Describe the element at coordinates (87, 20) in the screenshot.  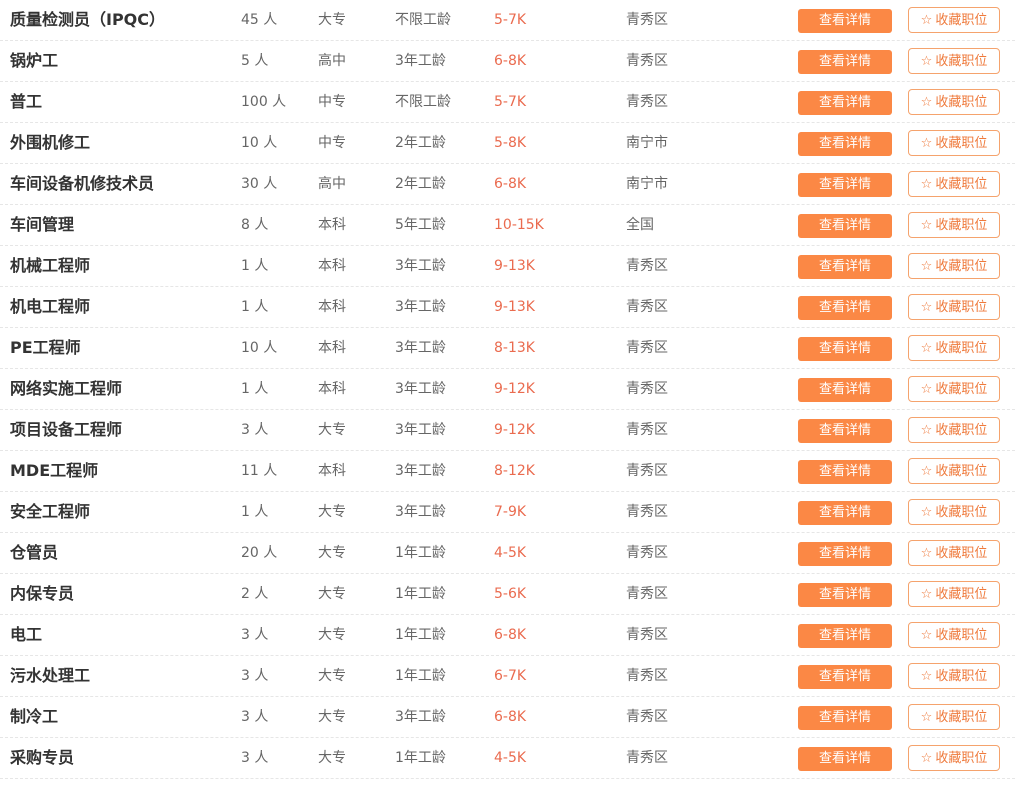
I see `job-title: 质量检测员（IPQC）` at that location.